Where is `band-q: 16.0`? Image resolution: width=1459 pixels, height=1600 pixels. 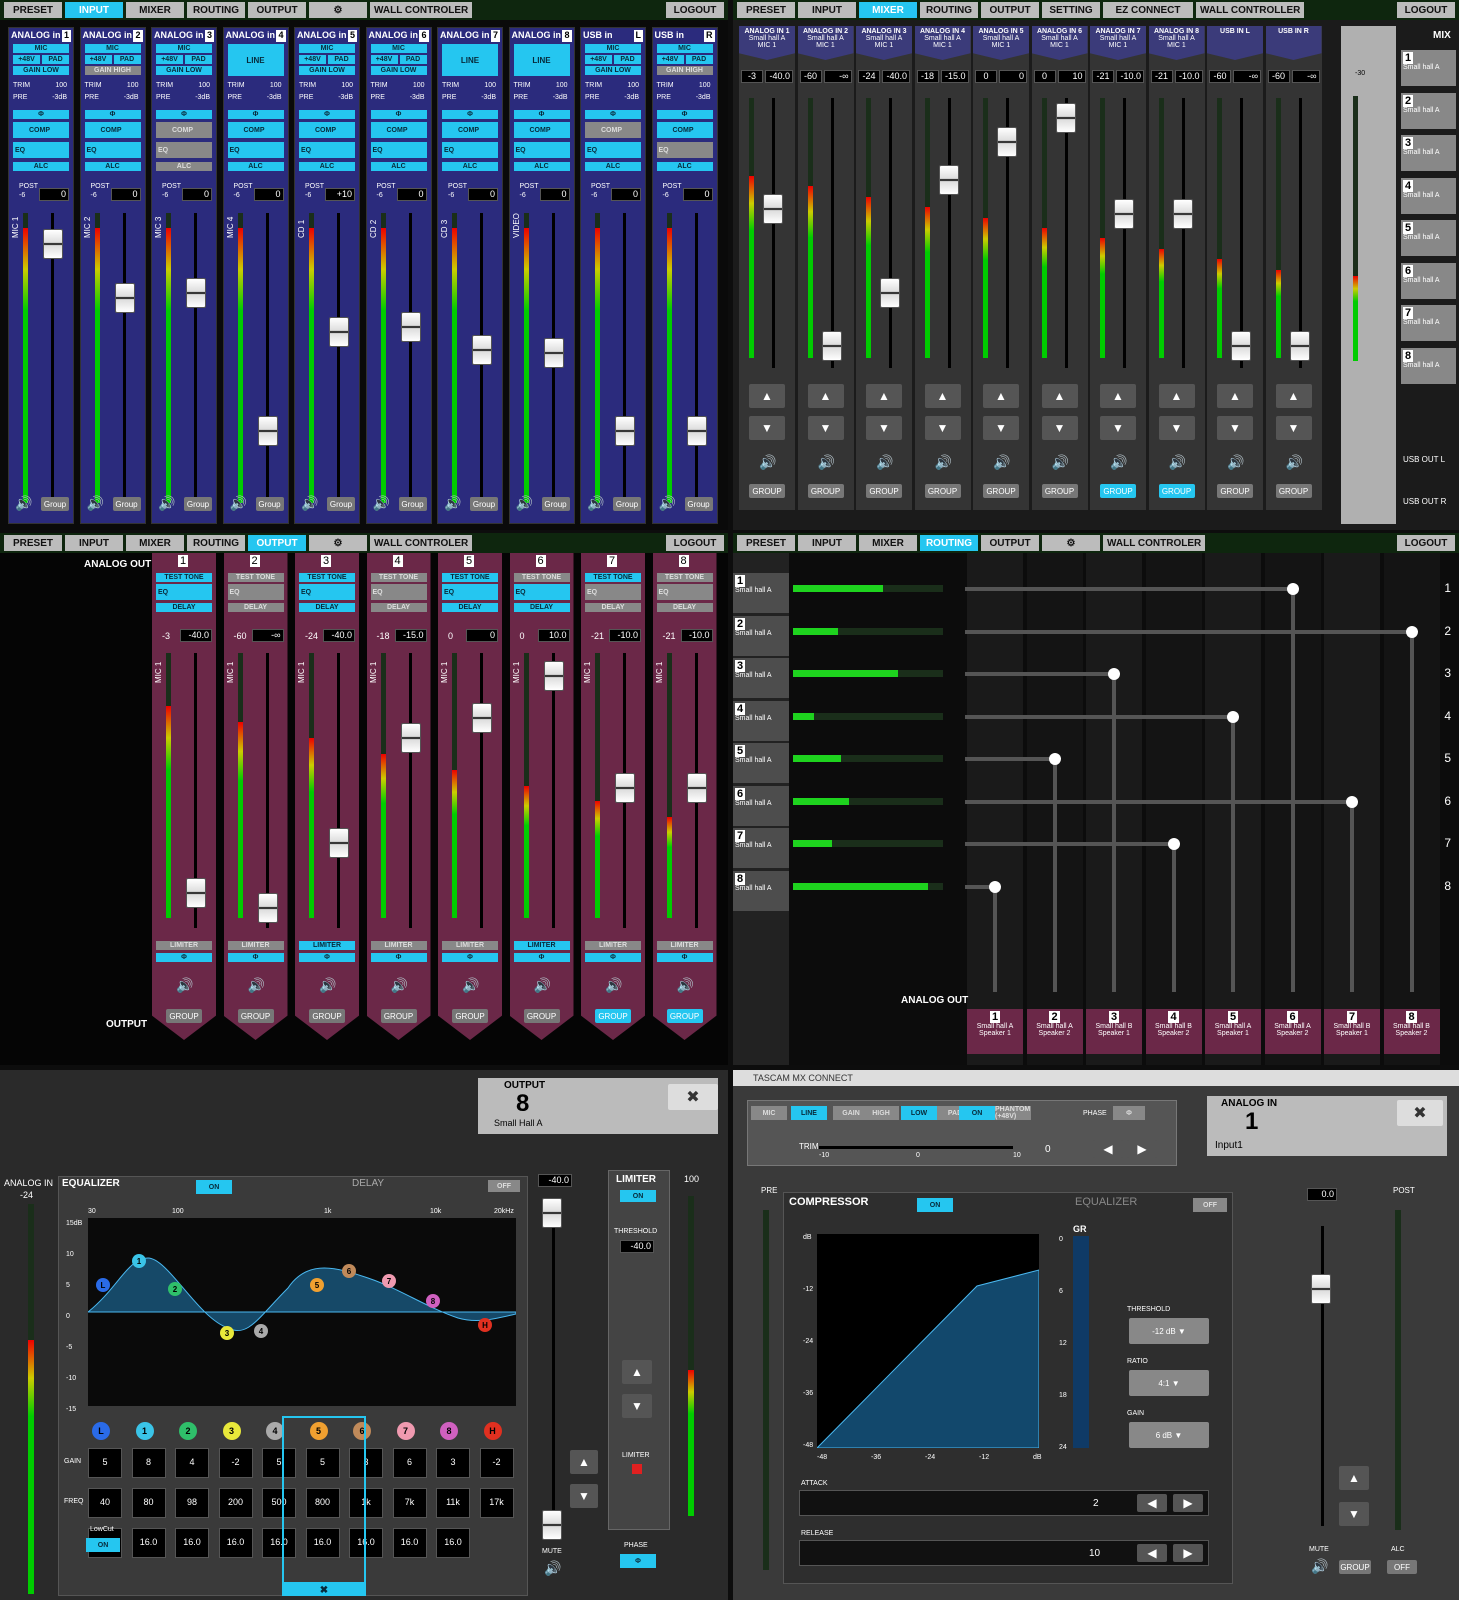 band-q: 16.0 is located at coordinates (192, 1543).